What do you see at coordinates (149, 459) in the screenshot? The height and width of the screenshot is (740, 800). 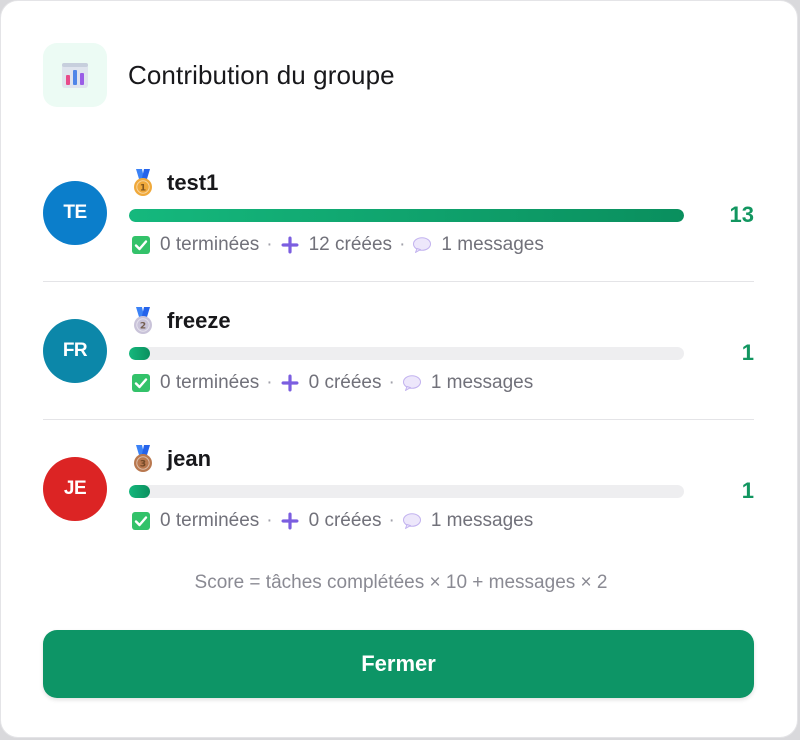 I see `bronze-medal-icon: 3` at bounding box center [149, 459].